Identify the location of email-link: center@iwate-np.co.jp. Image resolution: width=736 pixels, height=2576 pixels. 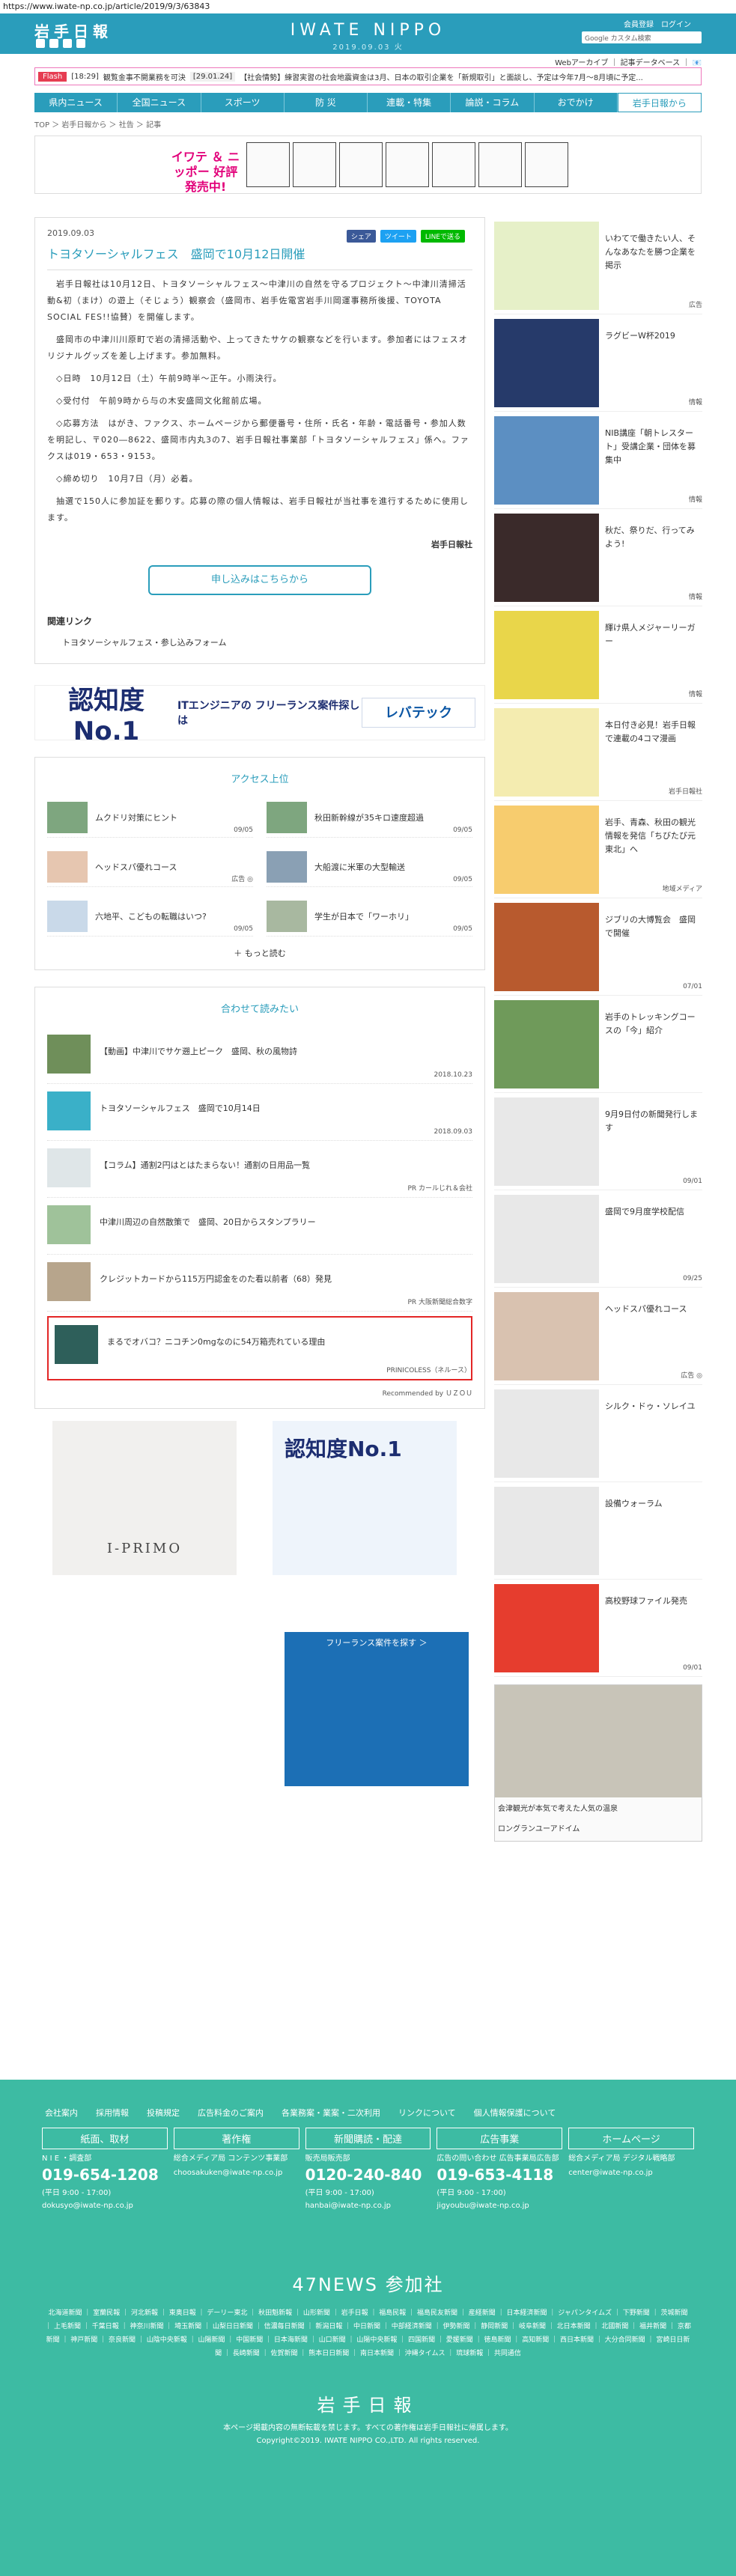
(631, 2173).